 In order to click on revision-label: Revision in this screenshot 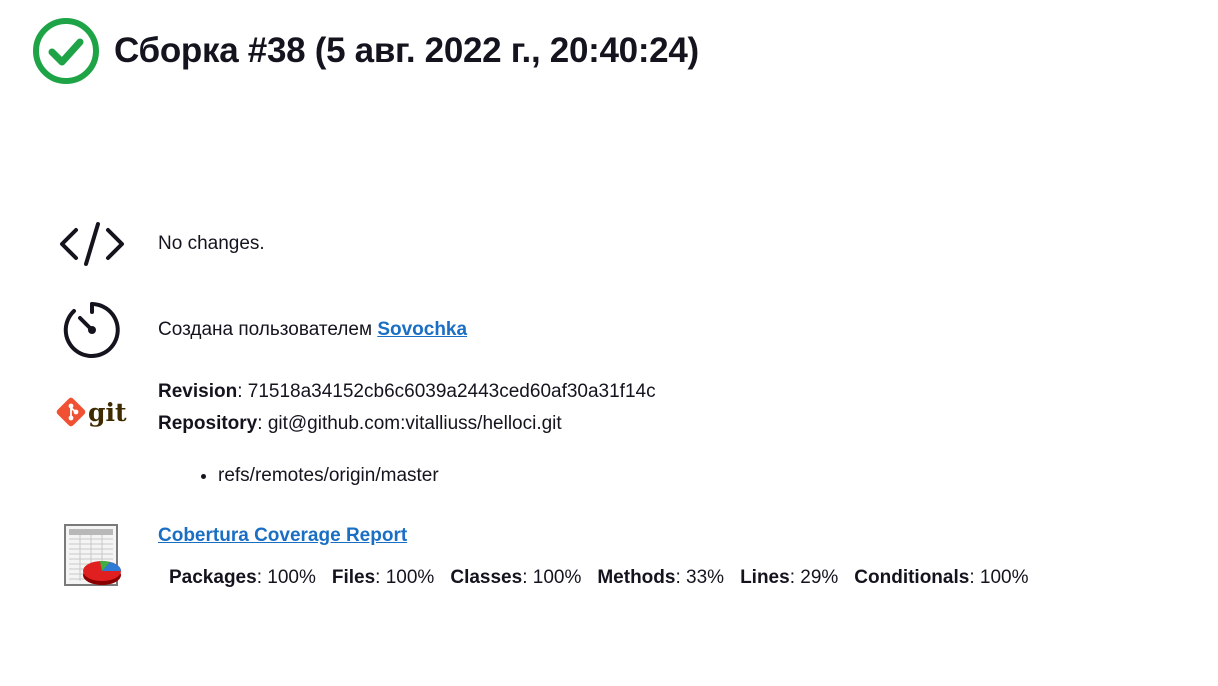, I will do `click(198, 391)`.